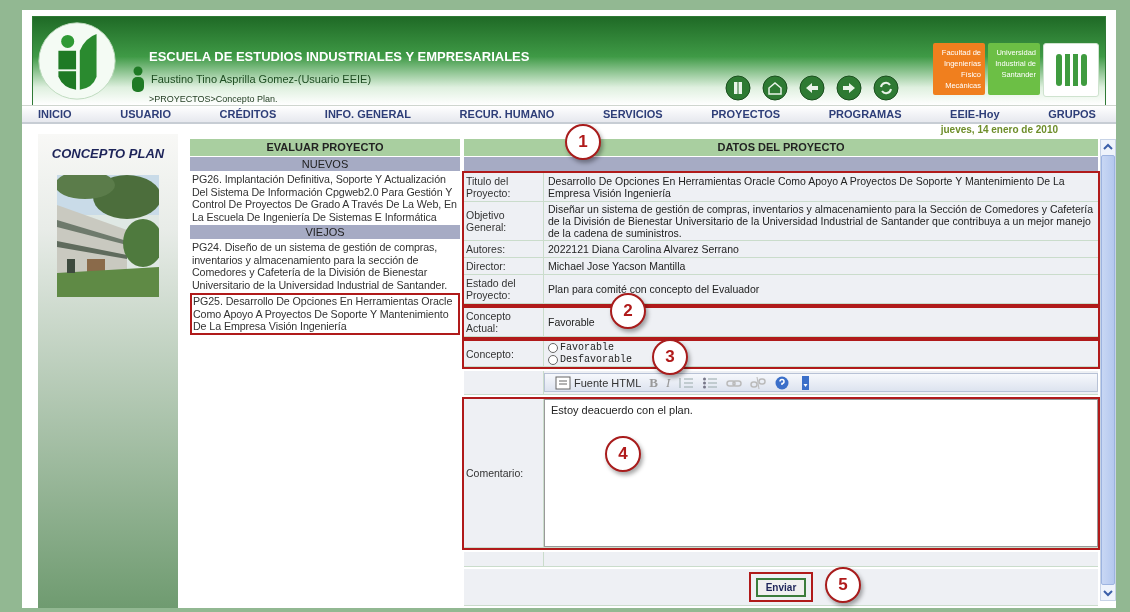 This screenshot has width=1130, height=612. Describe the element at coordinates (325, 198) in the screenshot. I see `project-item: PG26. Implantación Definitiva, Soporte Y Actualización Del Sistema De Información Cpgweb2.0 Para Gestión Y Control De Proyectos De Grado A Través De La Web, En La Escuela De Ingeniería De Sistemas E Informática` at that location.